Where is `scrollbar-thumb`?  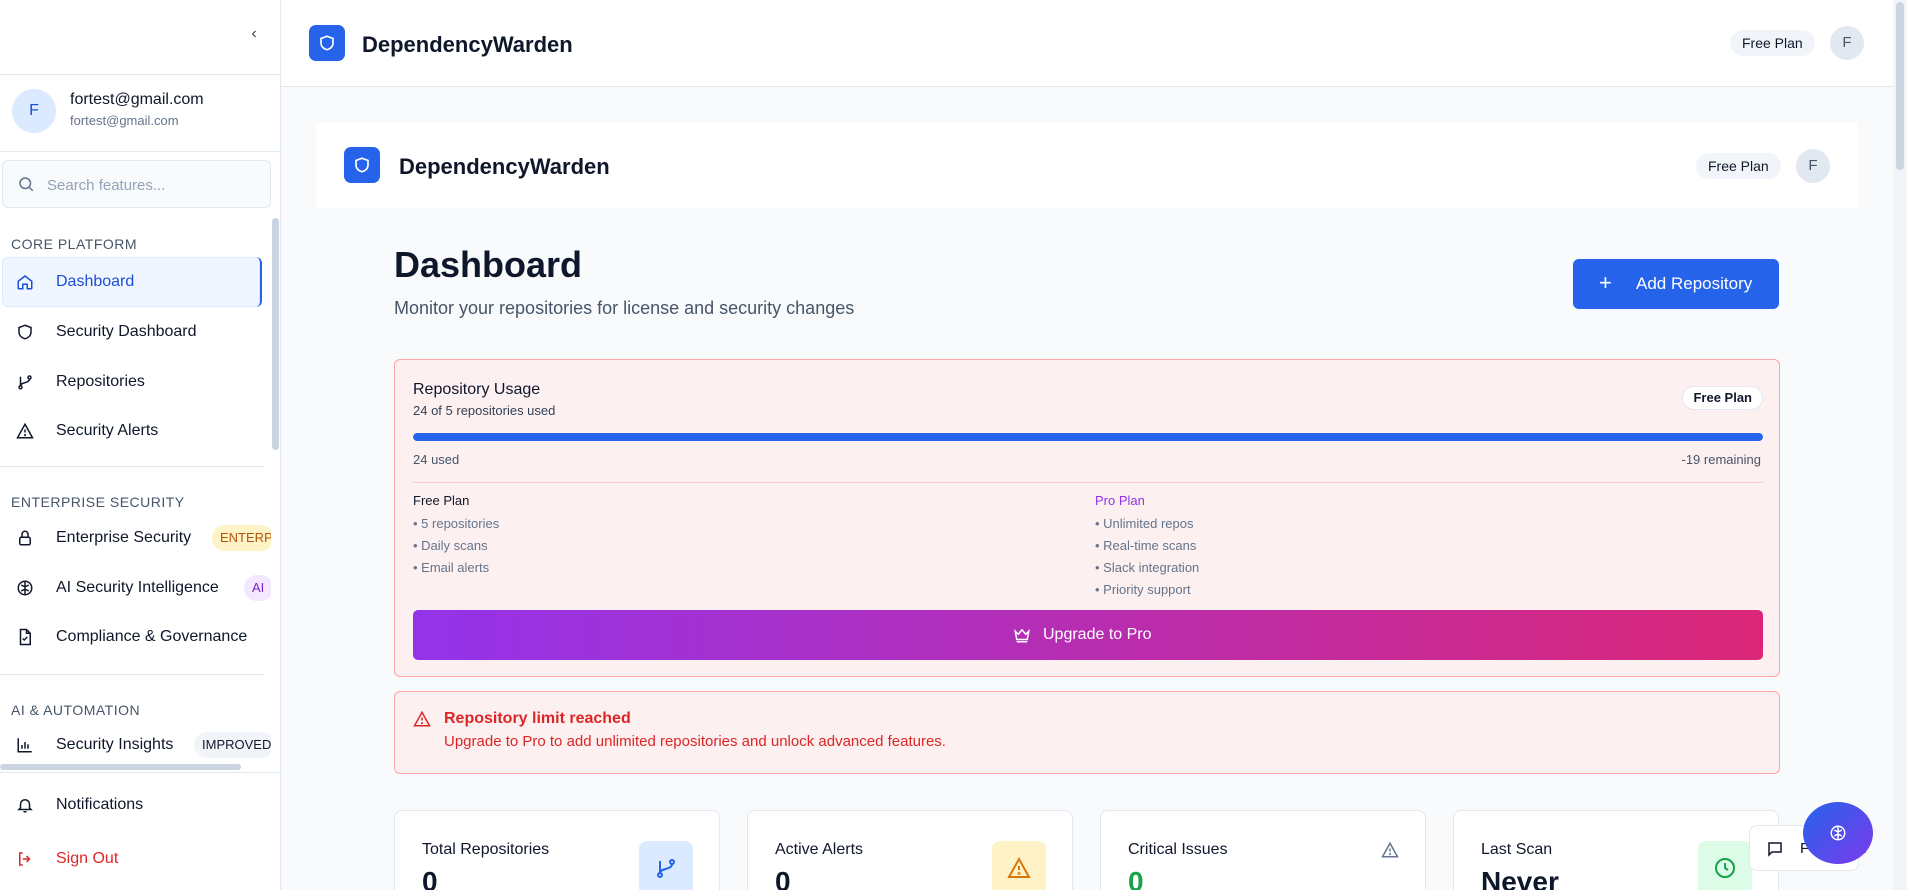
scrollbar-thumb is located at coordinates (1900, 86).